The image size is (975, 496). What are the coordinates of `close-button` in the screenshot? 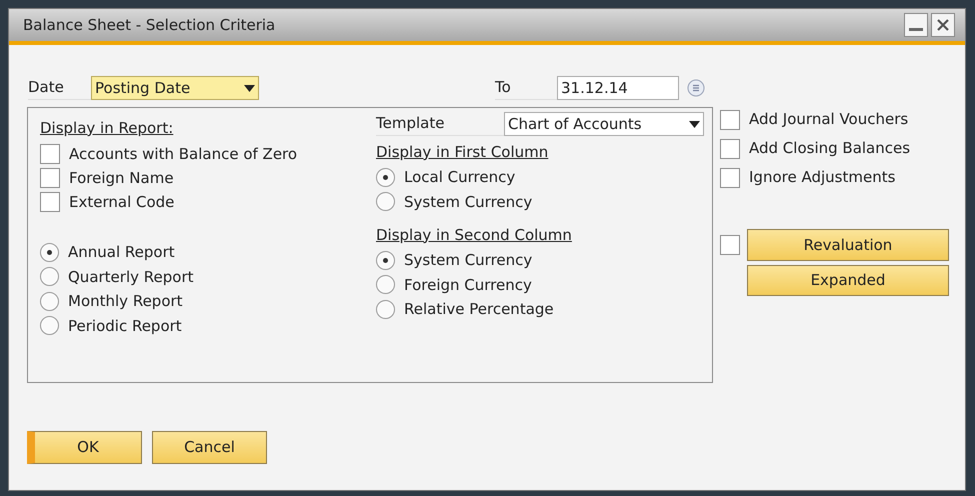 It's located at (943, 25).